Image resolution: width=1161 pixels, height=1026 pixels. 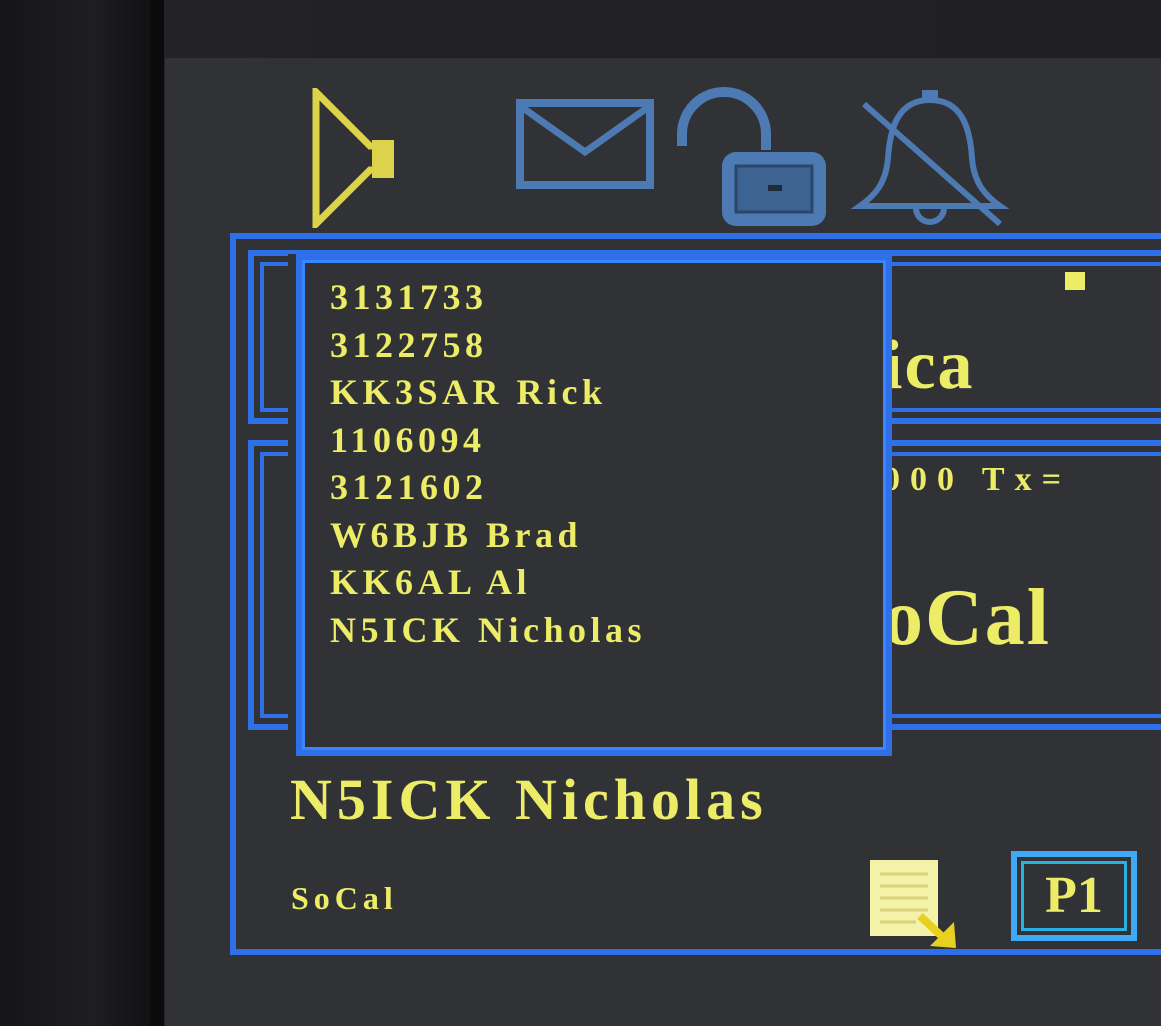 I want to click on program-p1-button: P1, so click(x=1074, y=896).